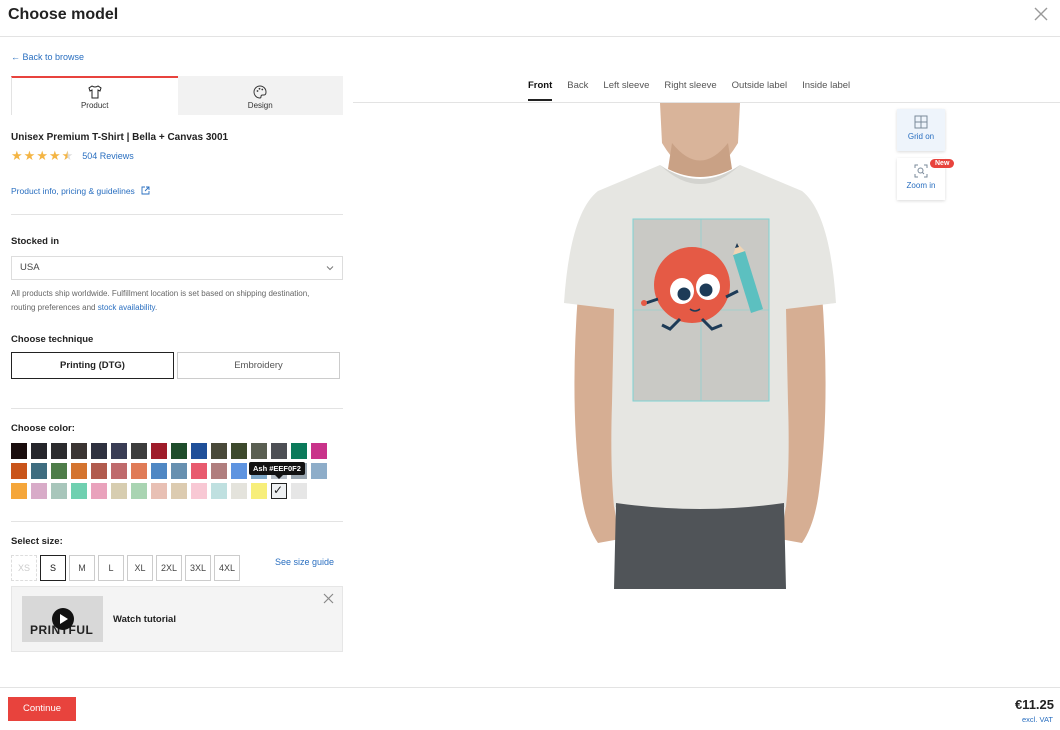 The height and width of the screenshot is (730, 1060). What do you see at coordinates (304, 562) in the screenshot?
I see `size-guide-link: See size guide` at bounding box center [304, 562].